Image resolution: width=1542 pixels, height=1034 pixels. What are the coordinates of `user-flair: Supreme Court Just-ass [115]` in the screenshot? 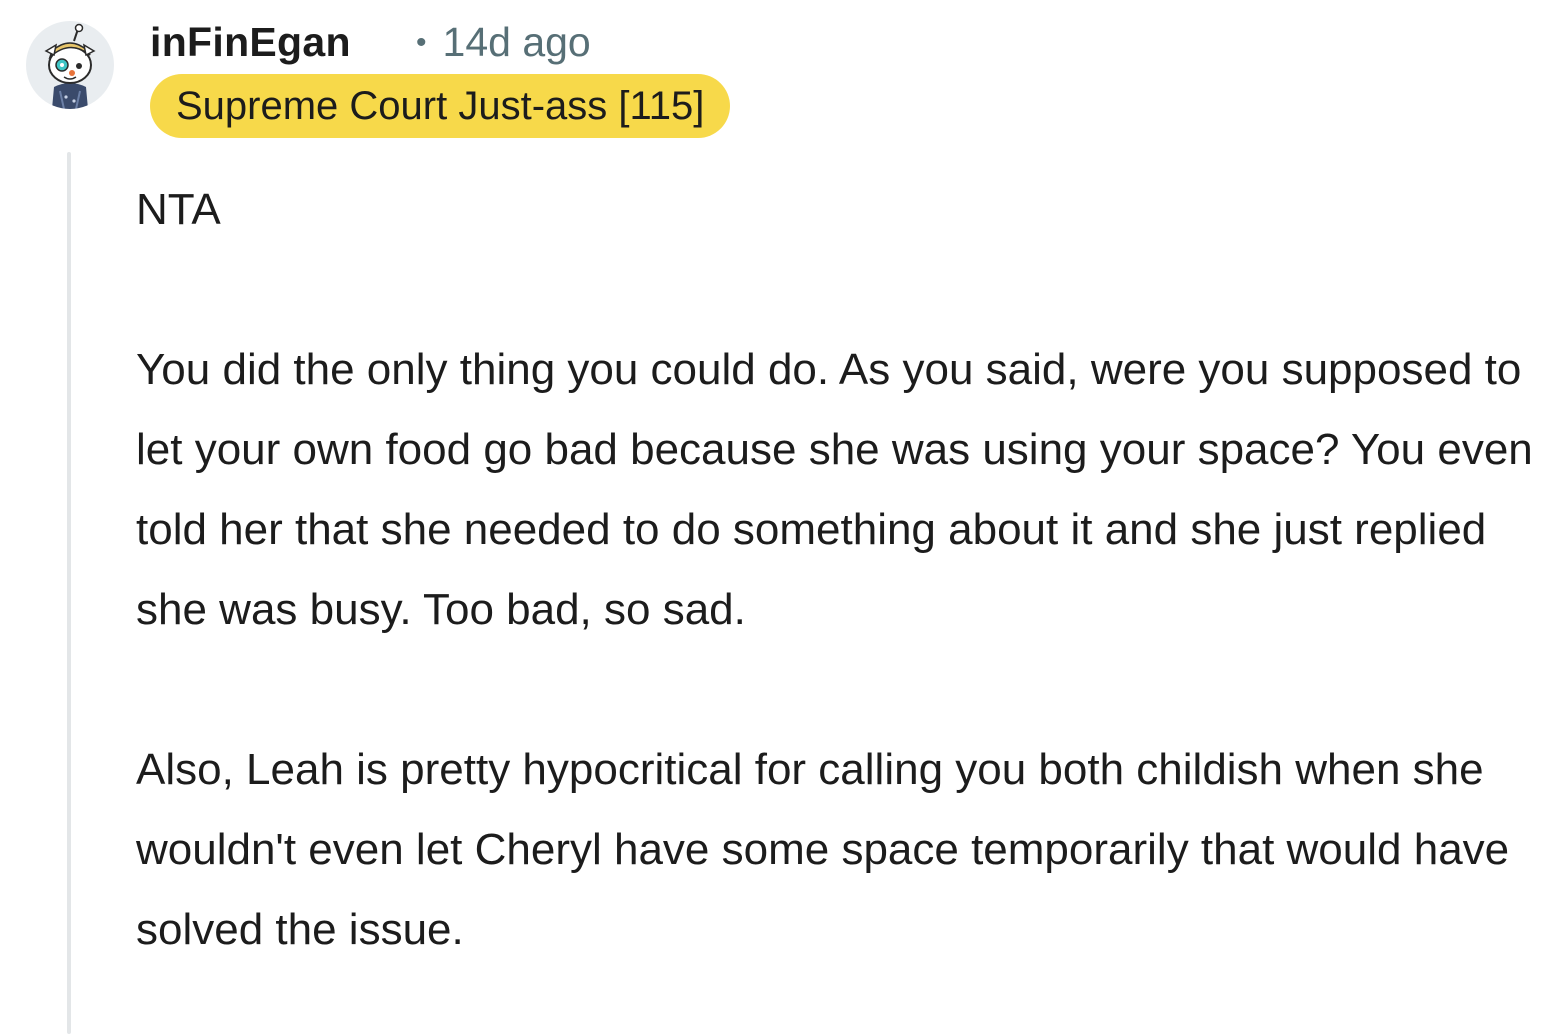 It's located at (440, 106).